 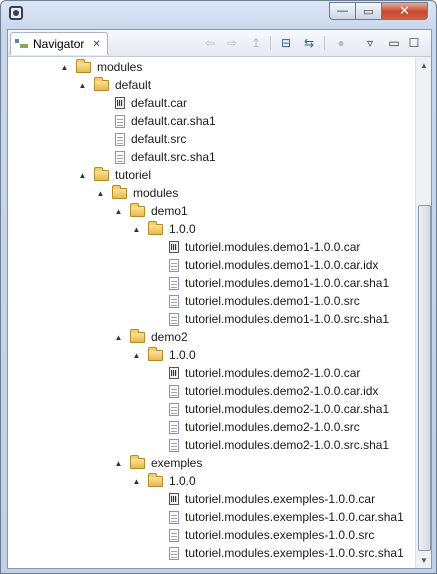 I want to click on scrollbar-thumb, so click(x=424, y=378).